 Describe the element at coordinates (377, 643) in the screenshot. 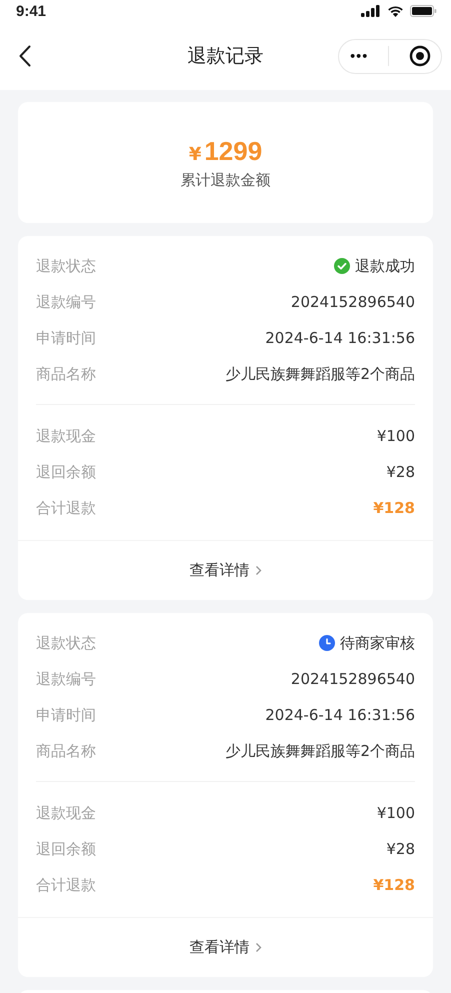

I see `status-text: 待商家审核` at that location.